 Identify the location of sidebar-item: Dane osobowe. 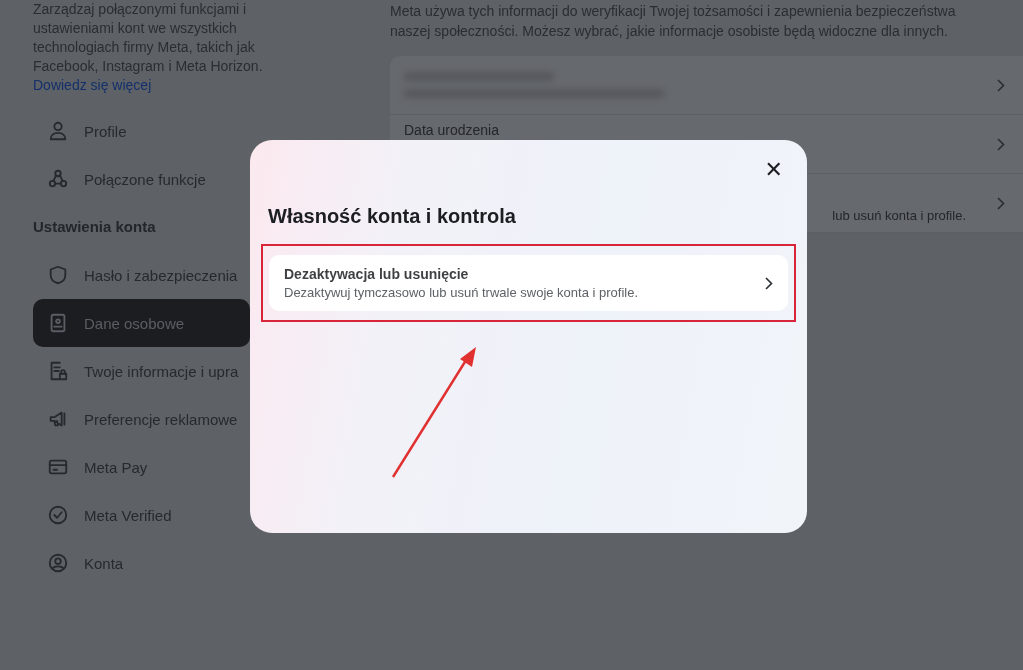
(141, 323).